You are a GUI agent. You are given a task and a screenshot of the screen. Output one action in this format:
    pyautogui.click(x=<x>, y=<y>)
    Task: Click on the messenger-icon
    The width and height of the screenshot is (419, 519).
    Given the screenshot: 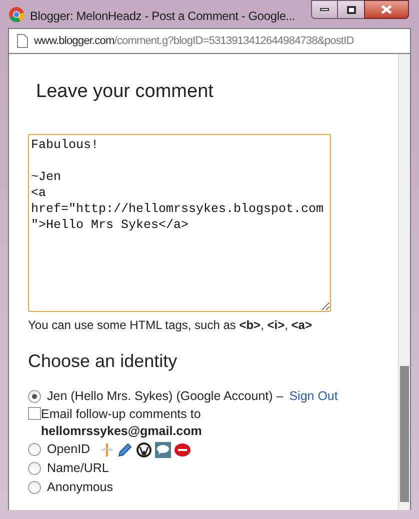 What is the action you would take?
    pyautogui.click(x=183, y=449)
    